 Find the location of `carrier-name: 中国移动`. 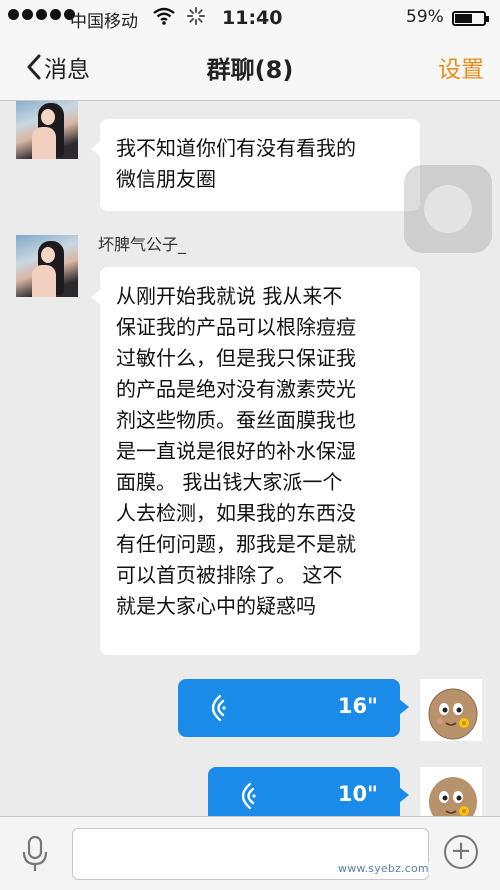

carrier-name: 中国移动 is located at coordinates (104, 22).